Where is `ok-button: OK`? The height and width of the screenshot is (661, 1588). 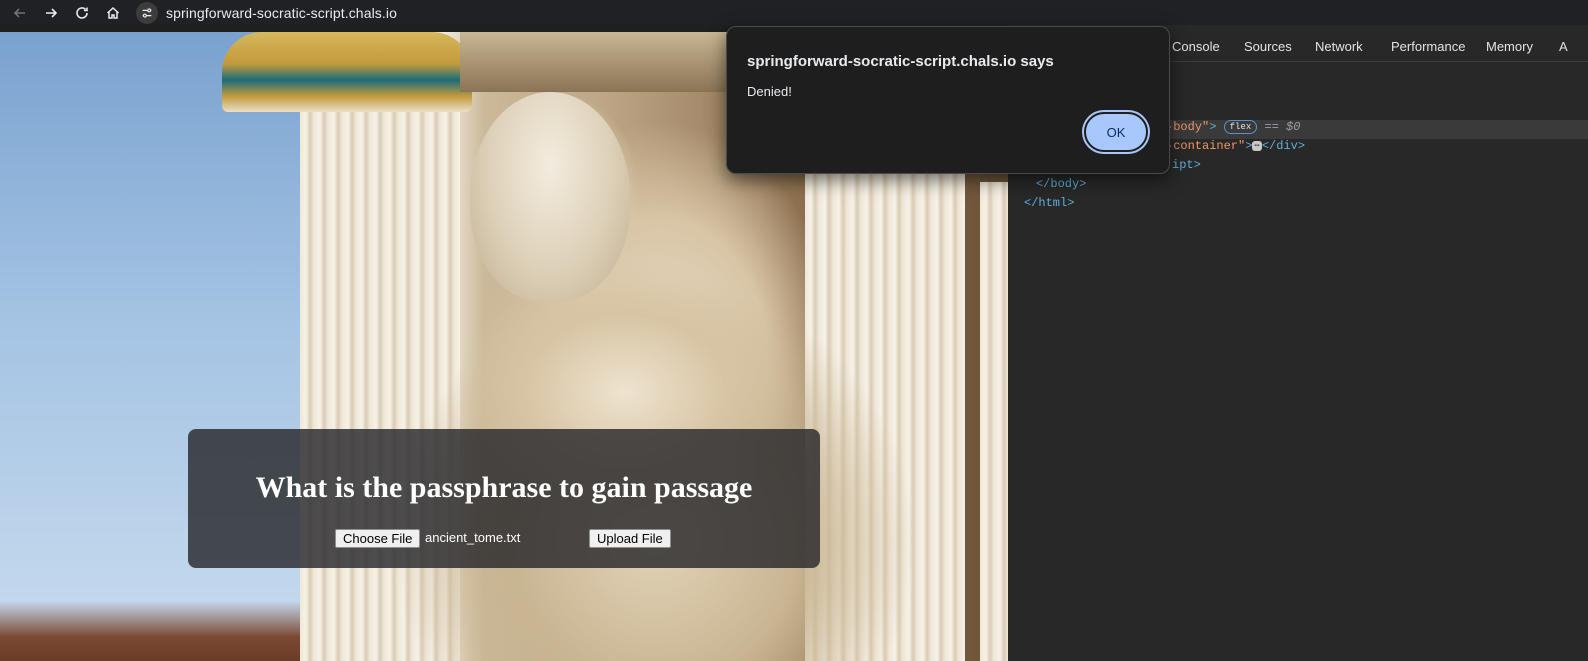
ok-button: OK is located at coordinates (1116, 132).